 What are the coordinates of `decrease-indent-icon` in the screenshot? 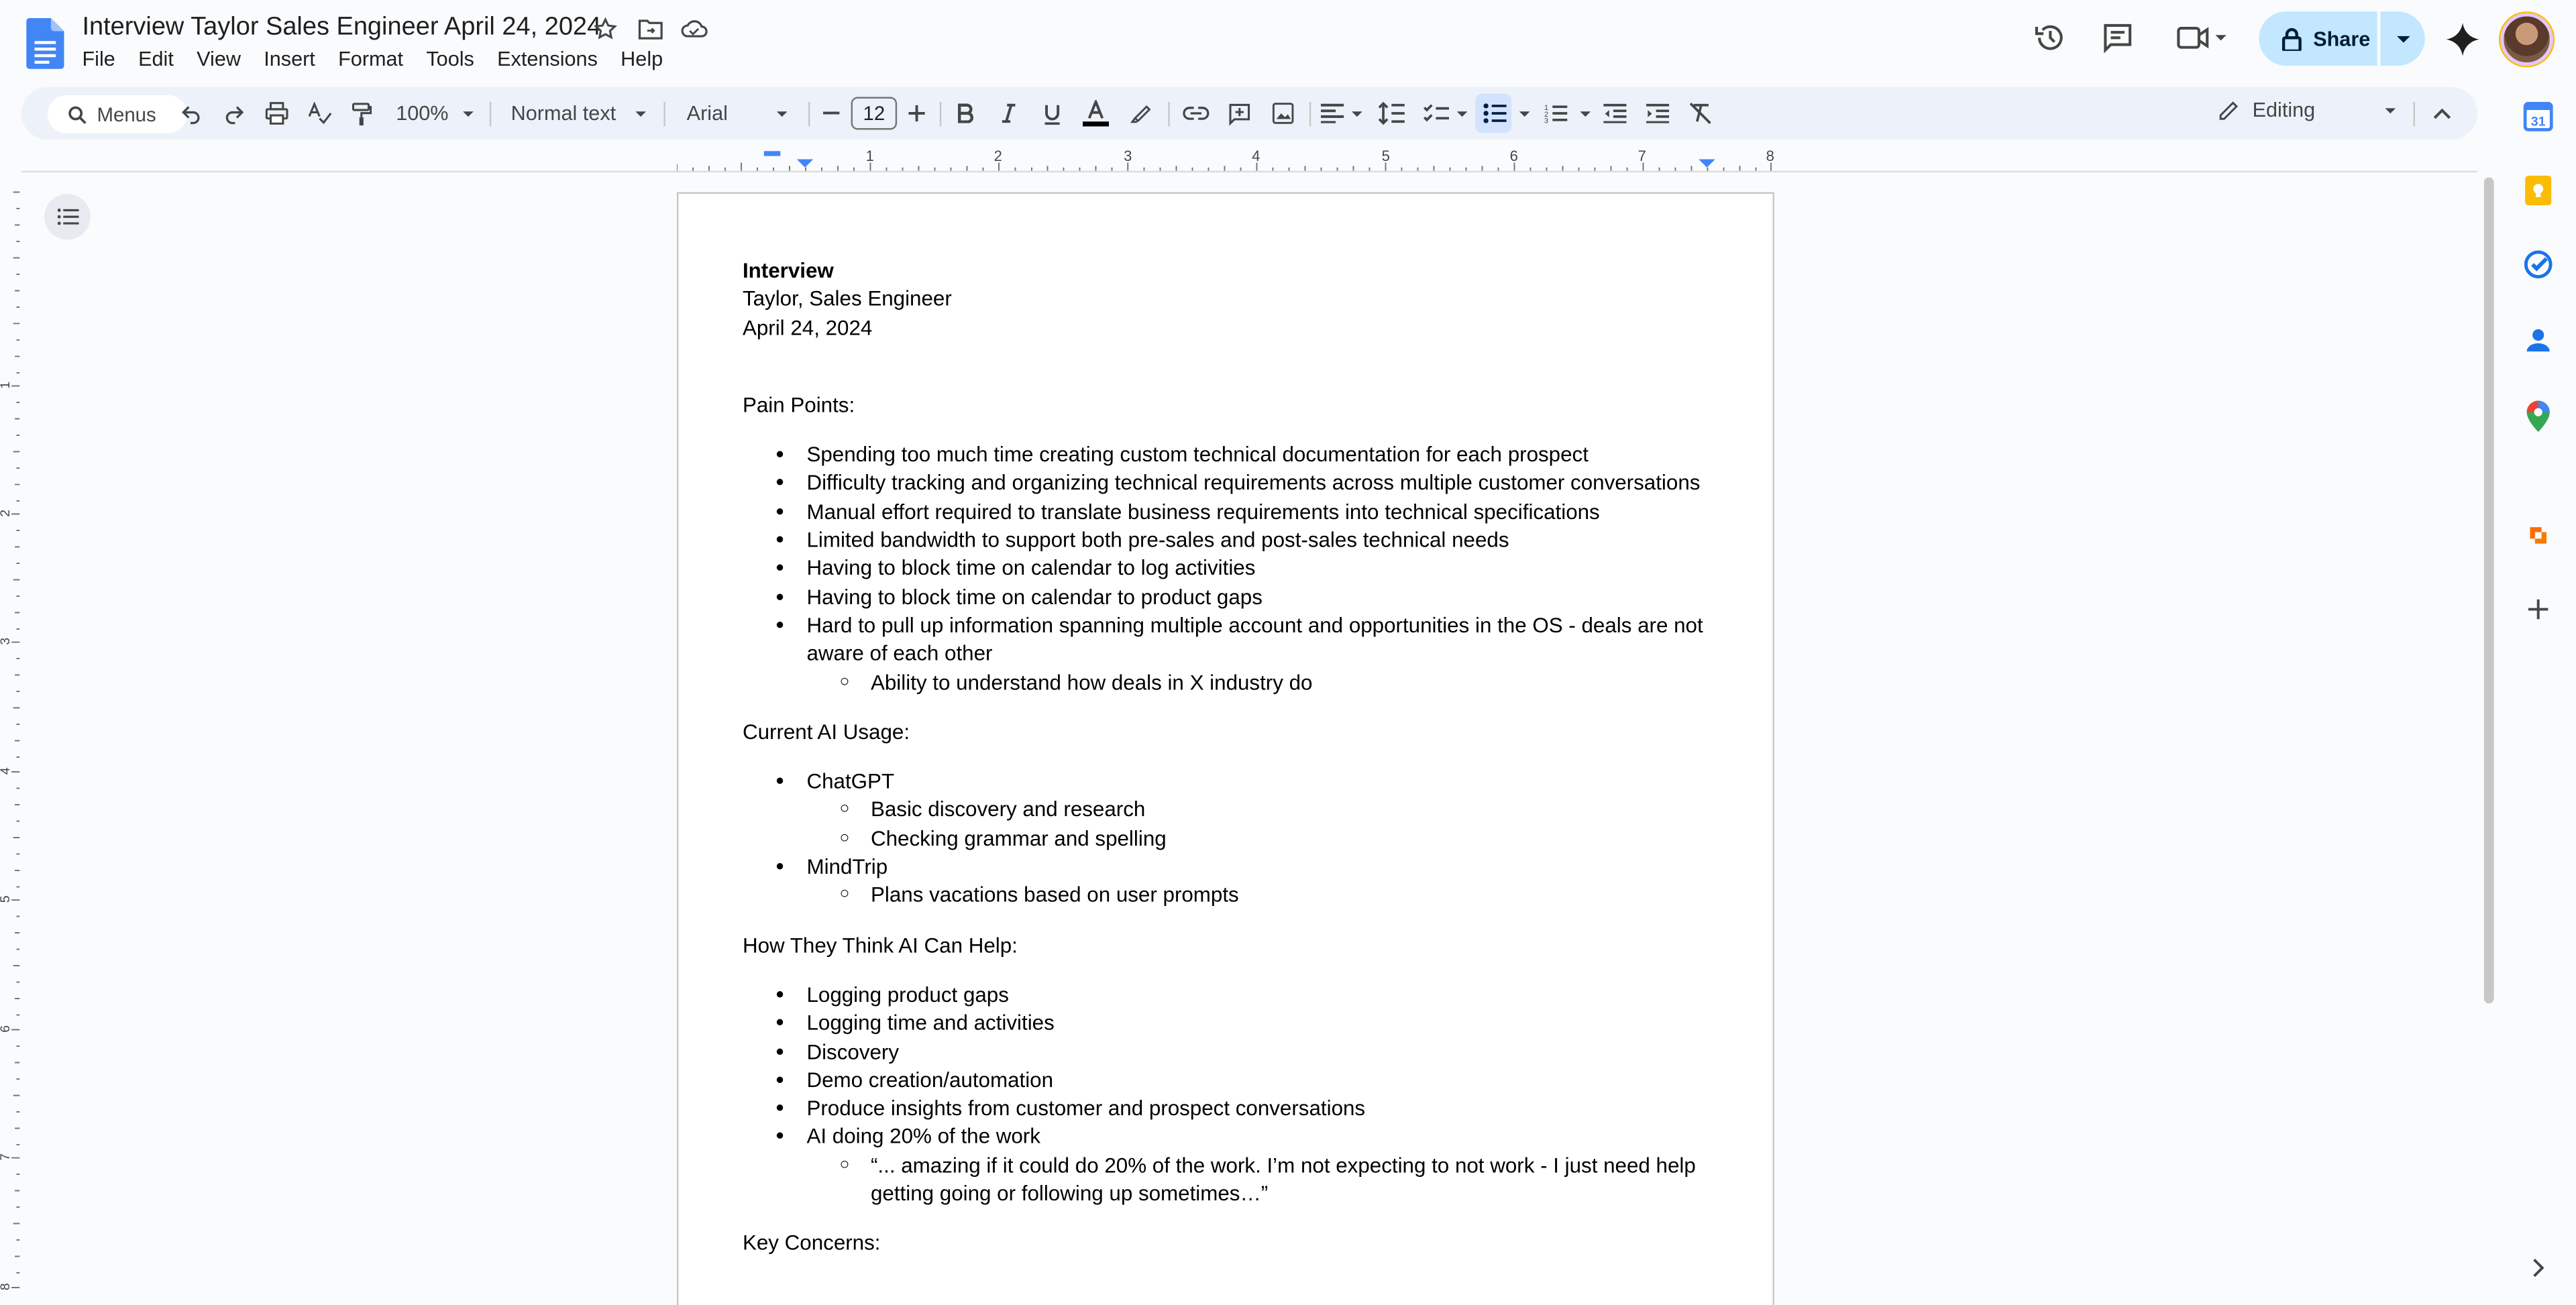 It's located at (1614, 113).